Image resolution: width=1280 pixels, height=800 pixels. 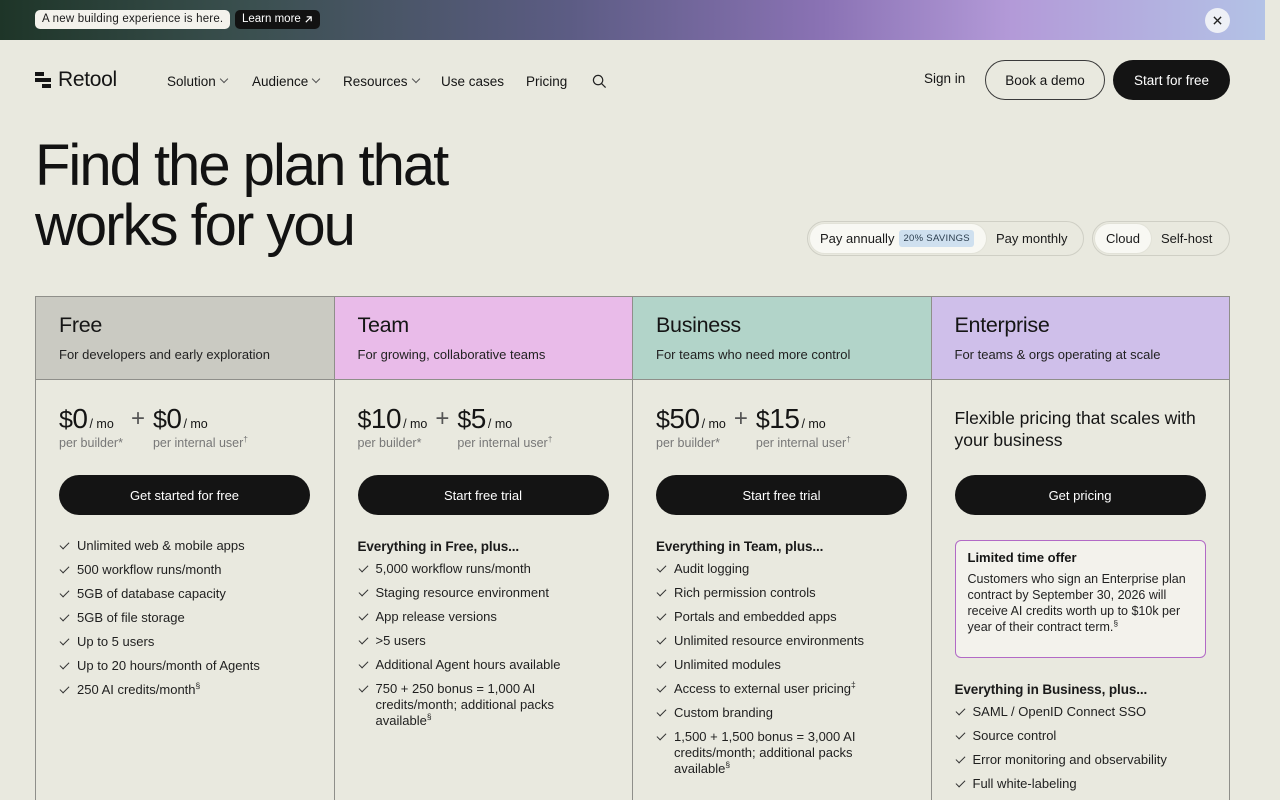 What do you see at coordinates (186, 642) in the screenshot?
I see `feature-item: Up to 5 users` at bounding box center [186, 642].